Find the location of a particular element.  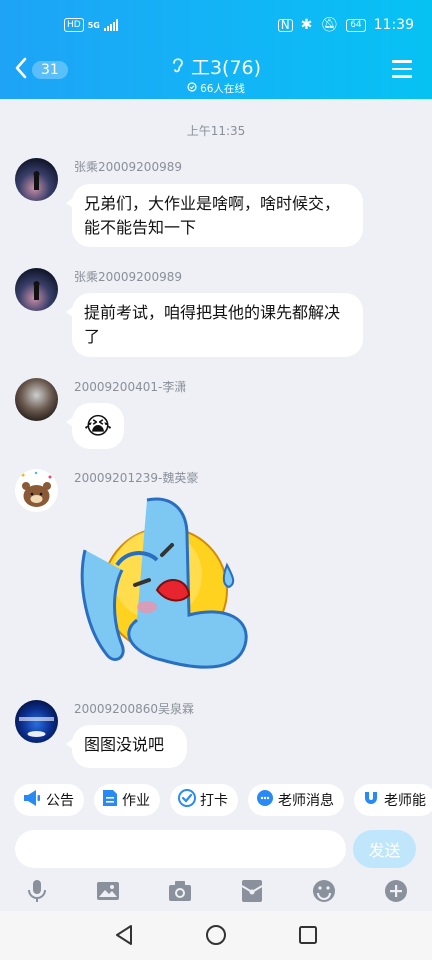

message-bubble: 兄弟们，大作业是啥啊，啥时候交，能不能告知一下 is located at coordinates (214, 215).